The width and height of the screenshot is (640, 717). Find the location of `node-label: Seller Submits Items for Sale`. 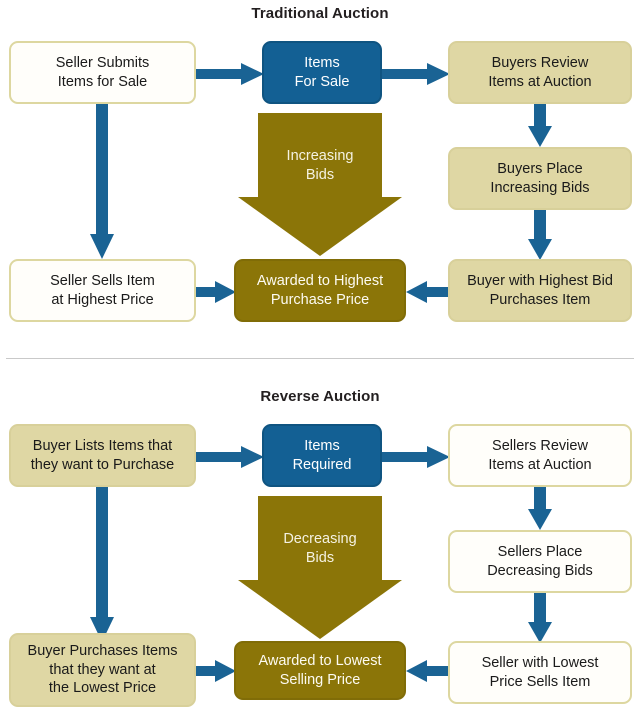

node-label: Seller Submits Items for Sale is located at coordinates (102, 72).